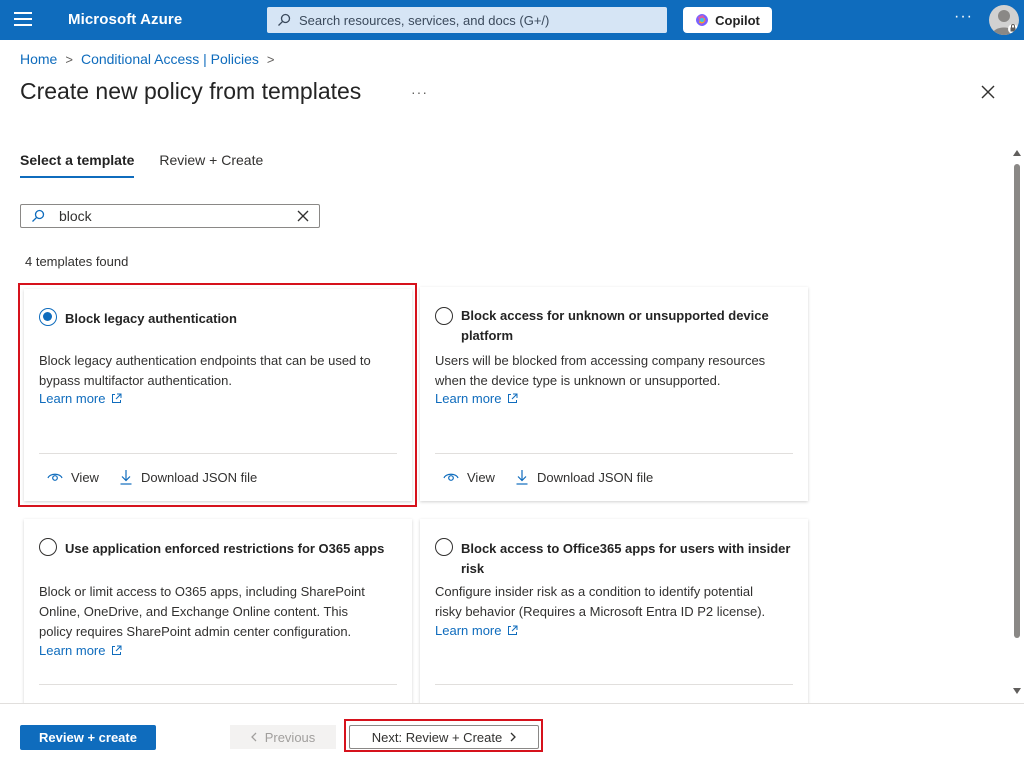 The image size is (1024, 768). What do you see at coordinates (290, 737) in the screenshot?
I see `previous-label: Previous` at bounding box center [290, 737].